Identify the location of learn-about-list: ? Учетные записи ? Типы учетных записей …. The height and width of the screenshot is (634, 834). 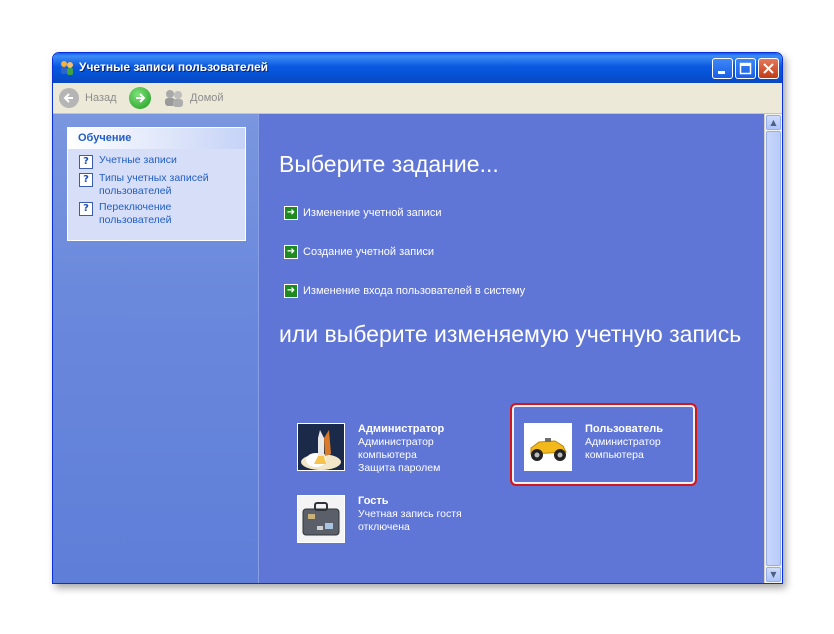
(156, 194).